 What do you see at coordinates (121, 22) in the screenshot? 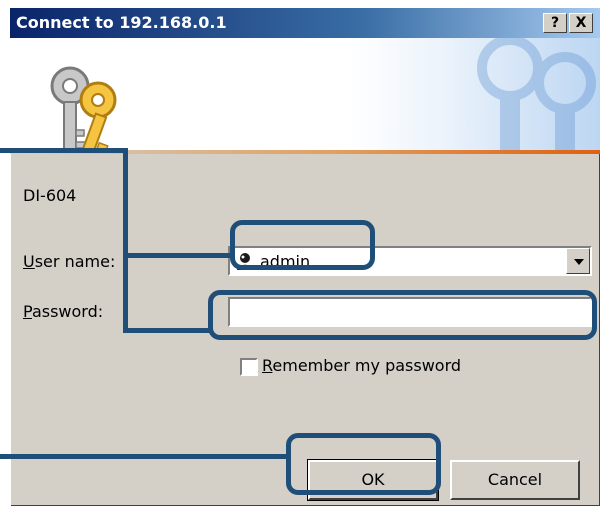
I see `window-title: Connect to 192.168.0.1` at bounding box center [121, 22].